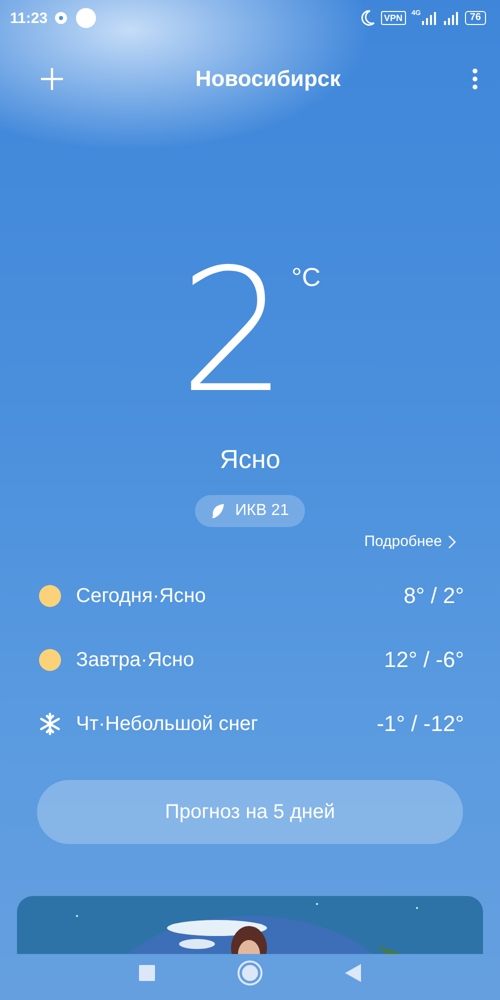  I want to click on clock: 11:23, so click(29, 18).